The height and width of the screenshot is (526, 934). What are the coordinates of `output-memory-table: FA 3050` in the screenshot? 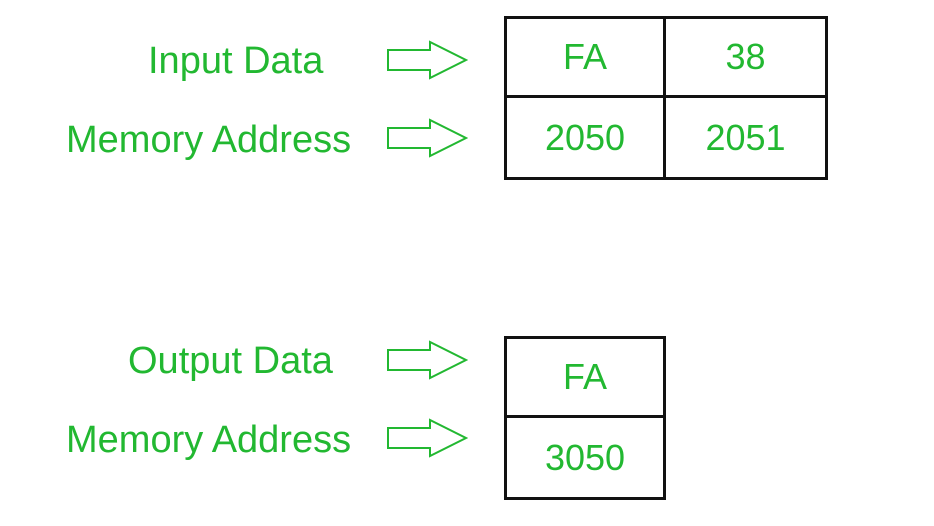 It's located at (585, 418).